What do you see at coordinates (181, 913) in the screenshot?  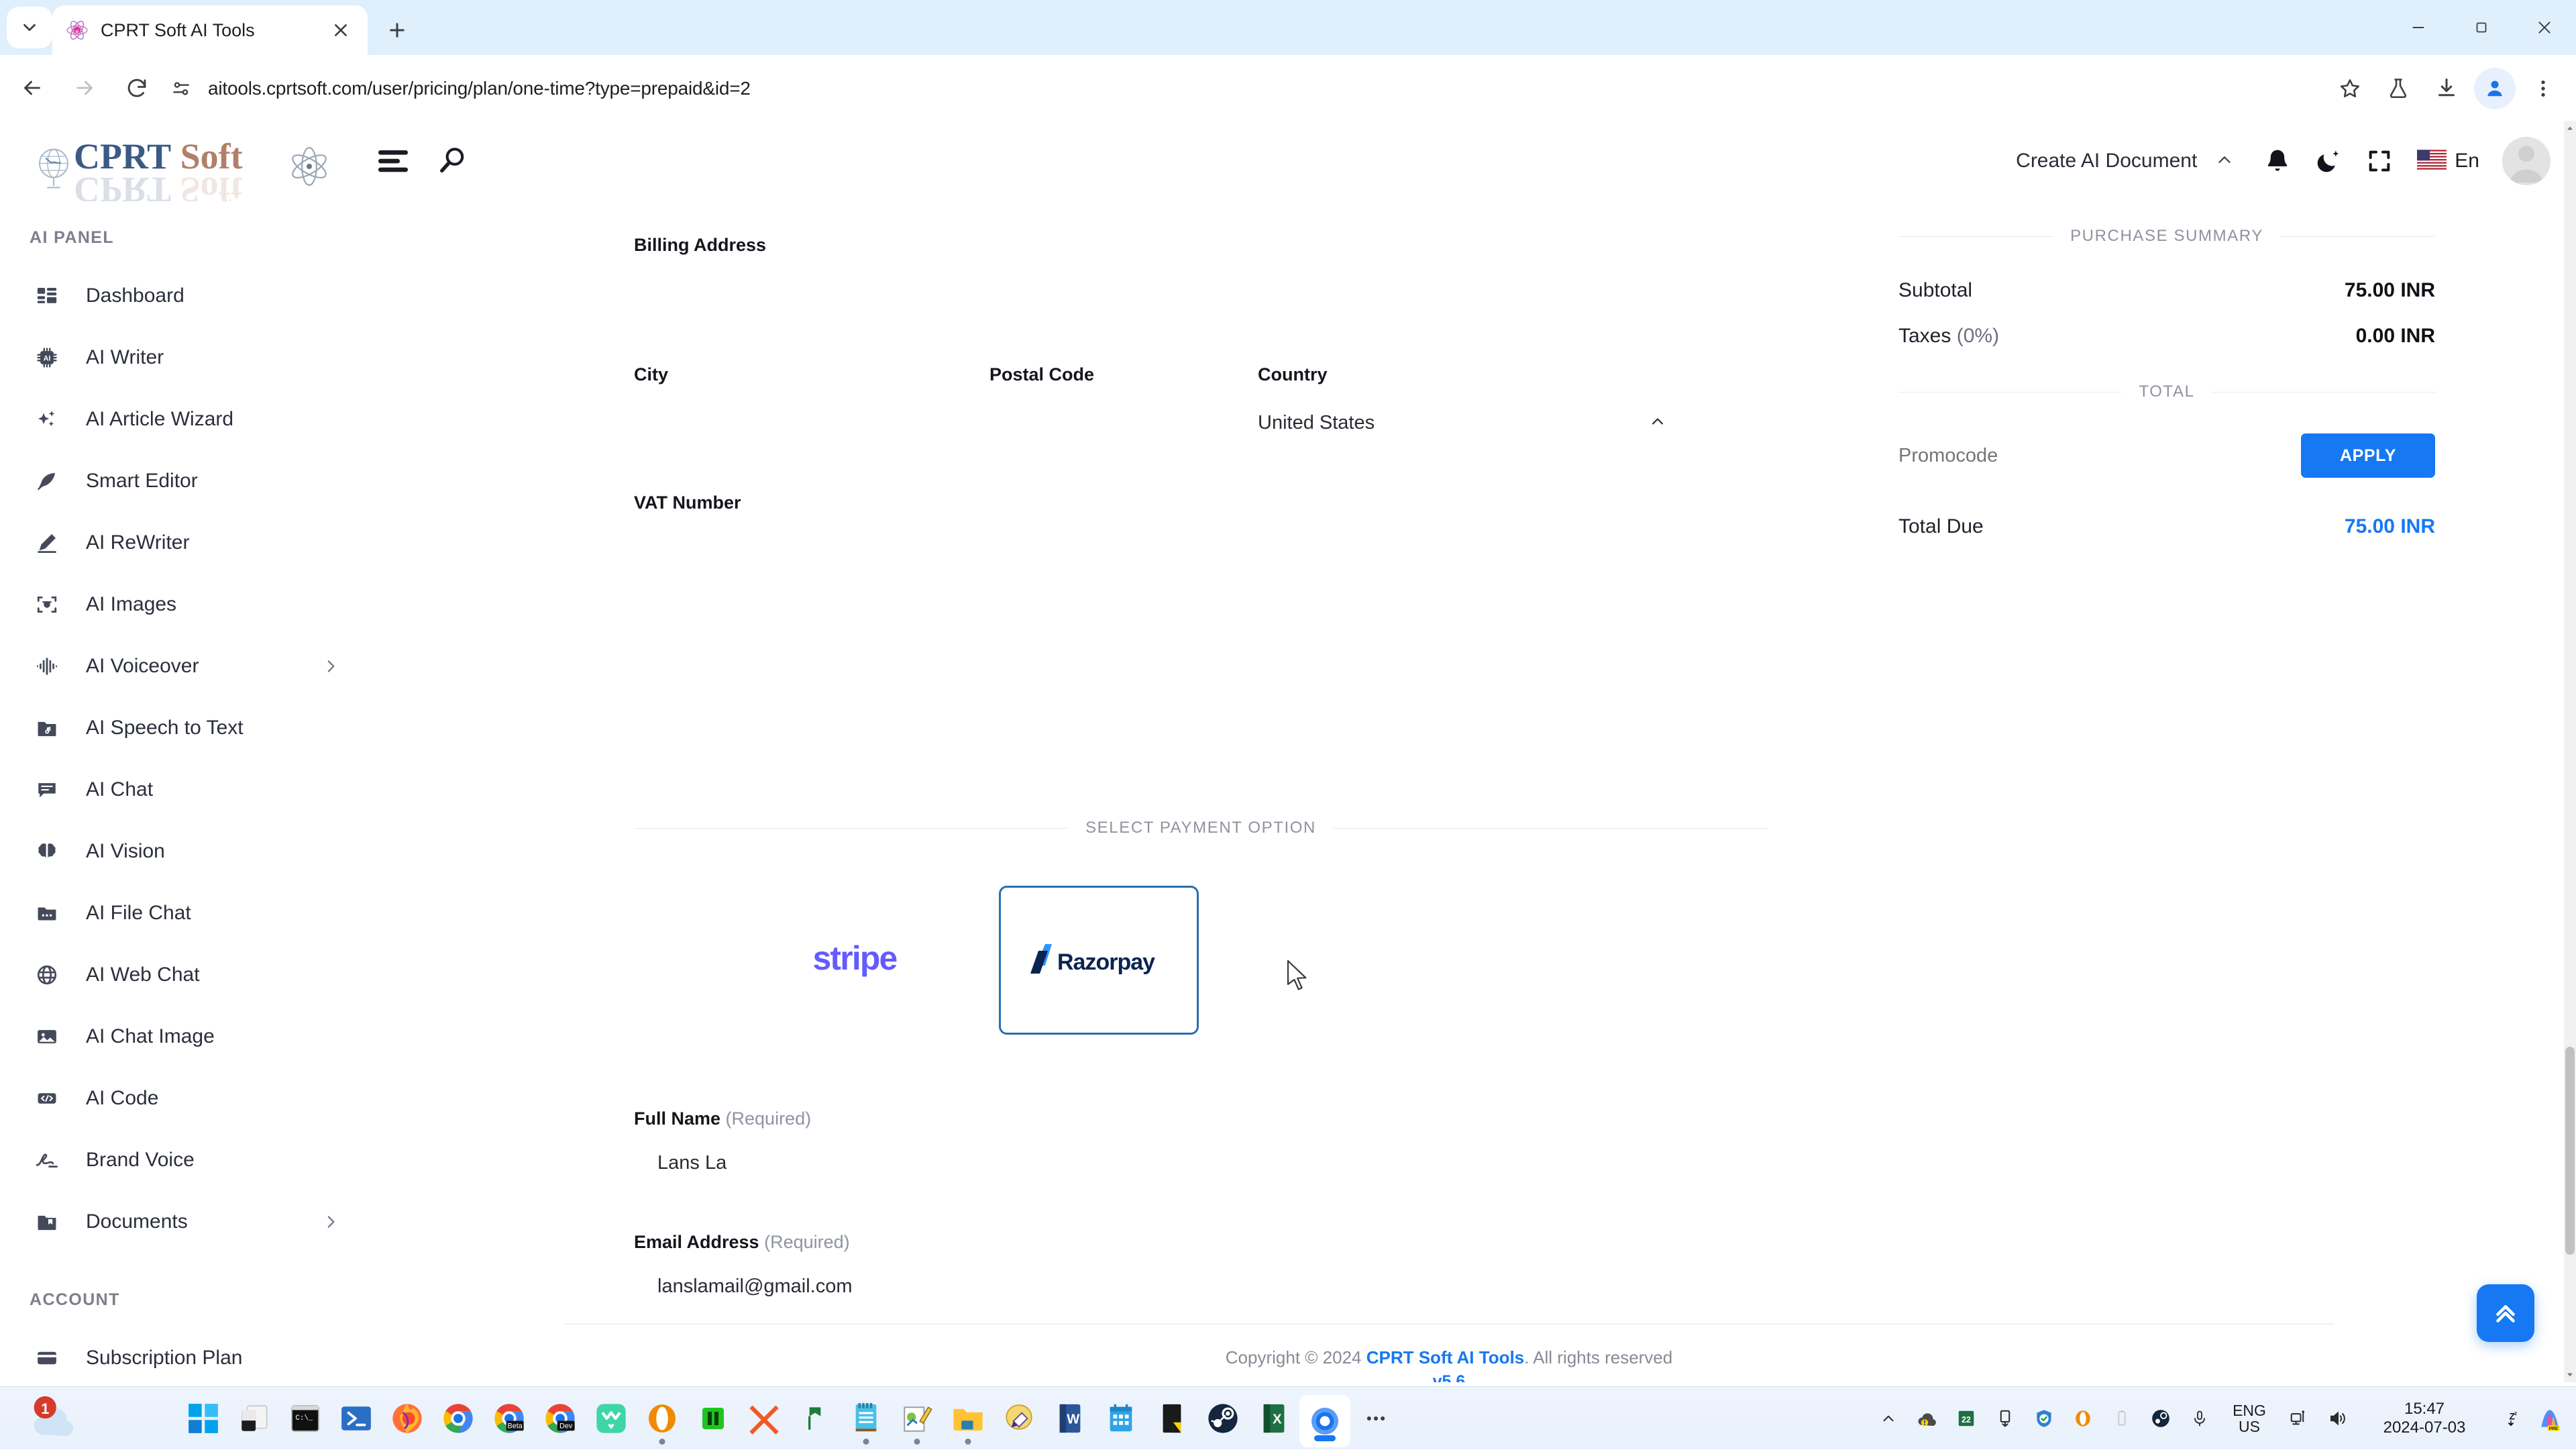 I see `sidebar-item-ai-file-chat: AI File Chat` at bounding box center [181, 913].